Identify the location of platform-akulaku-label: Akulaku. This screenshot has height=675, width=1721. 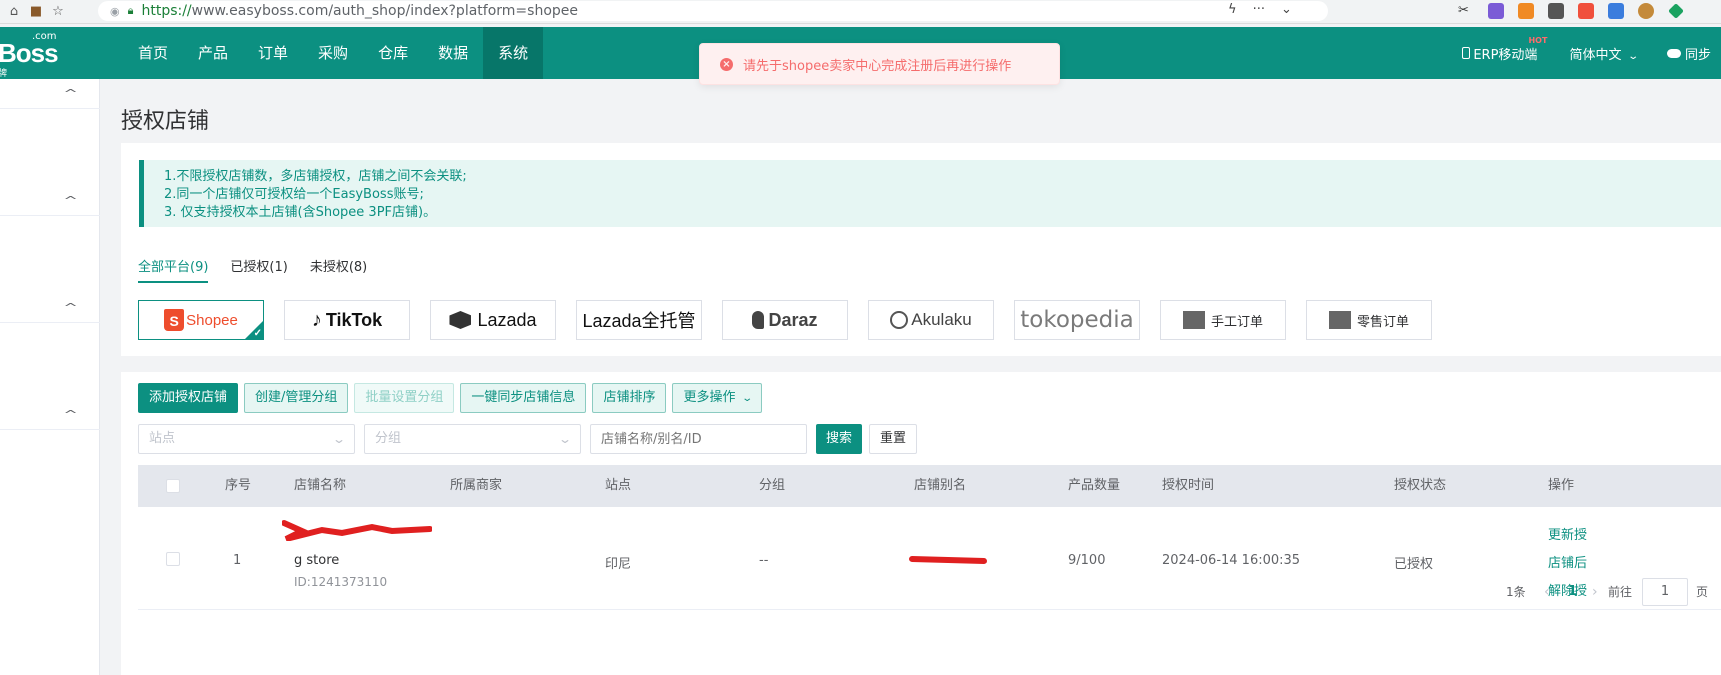
(941, 319).